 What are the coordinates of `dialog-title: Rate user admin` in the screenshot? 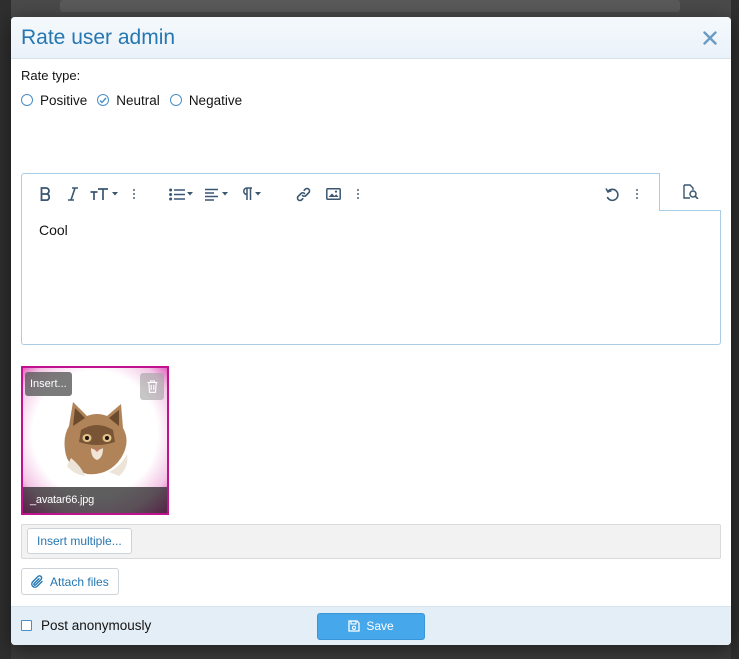 It's located at (98, 37).